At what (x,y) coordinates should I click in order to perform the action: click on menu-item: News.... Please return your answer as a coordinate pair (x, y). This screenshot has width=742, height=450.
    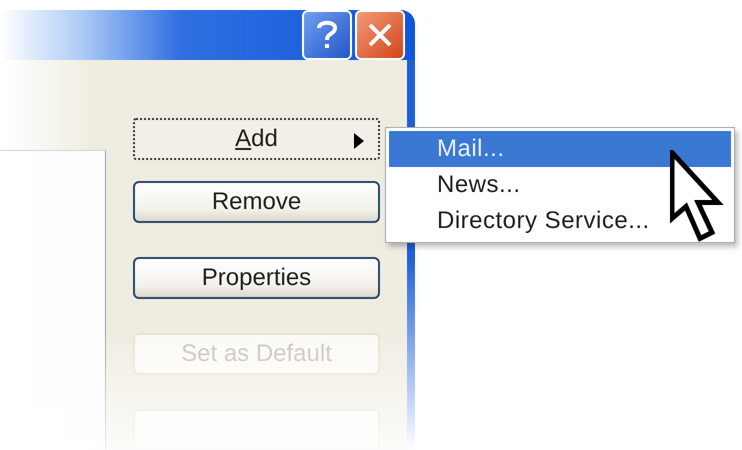
    Looking at the image, I should click on (560, 185).